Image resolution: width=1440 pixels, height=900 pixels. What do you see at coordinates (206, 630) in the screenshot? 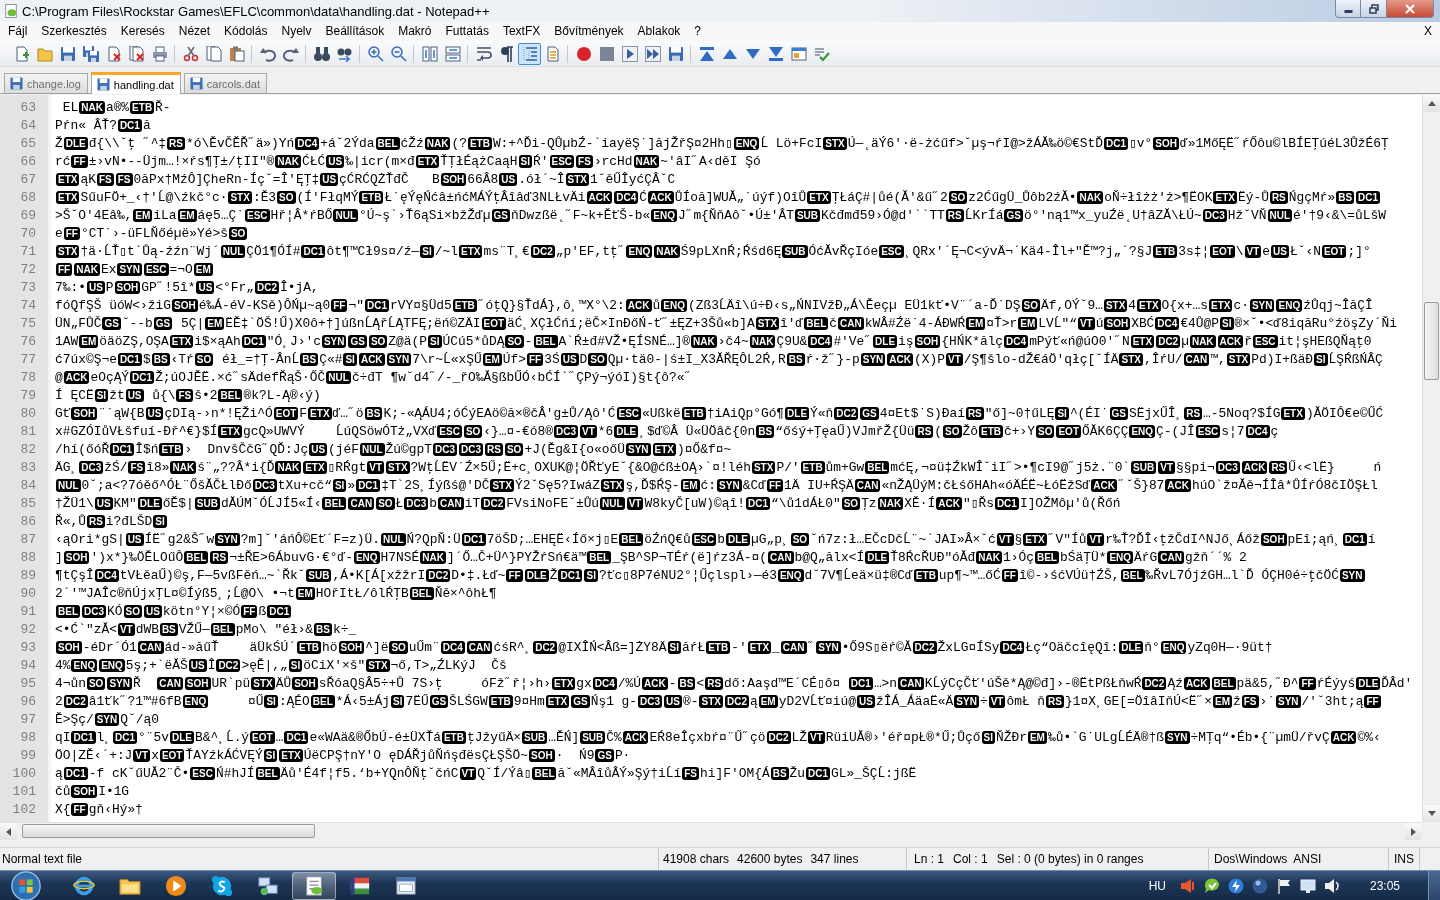
I see `code-line: <•Ć`"zĂ< VT dWB BS VŽŰ— BEL pMo\ "éł›& BS k÷_` at bounding box center [206, 630].